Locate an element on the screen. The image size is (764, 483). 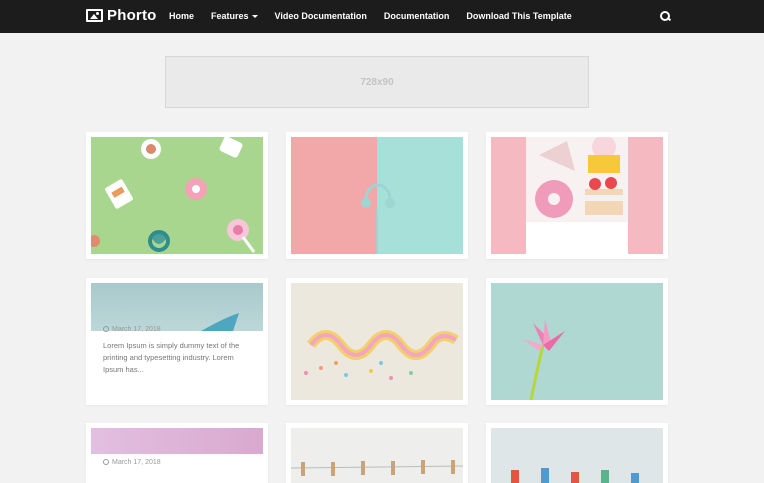
post-thumbnail-candies is located at coordinates (177, 195).